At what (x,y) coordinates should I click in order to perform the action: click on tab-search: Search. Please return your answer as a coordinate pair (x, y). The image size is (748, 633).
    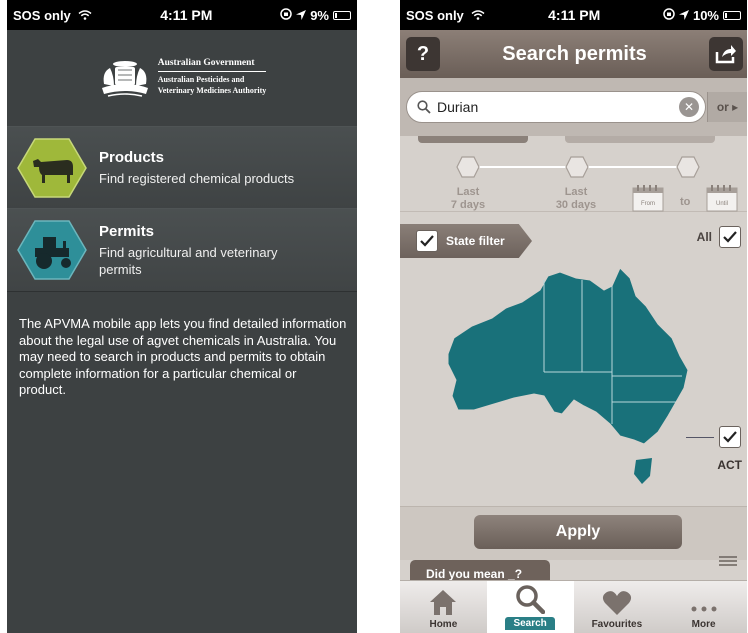
    Looking at the image, I should click on (530, 607).